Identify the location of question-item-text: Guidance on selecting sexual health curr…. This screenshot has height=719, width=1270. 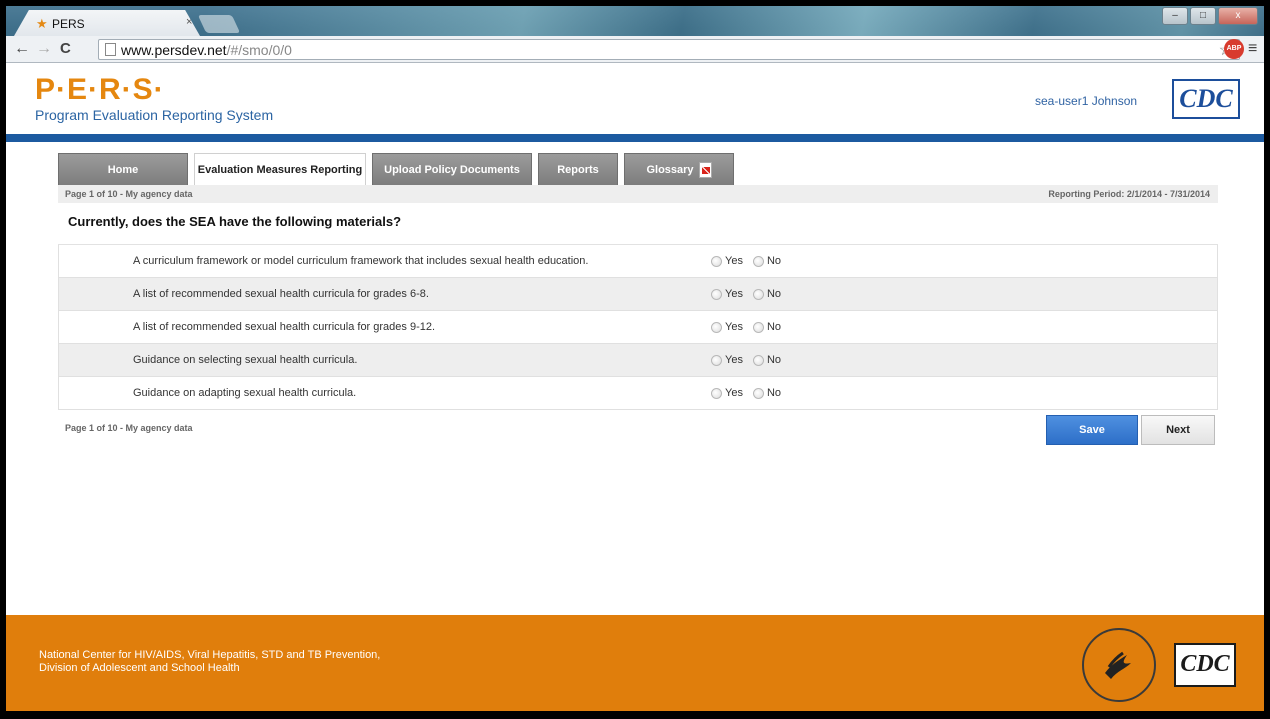
(245, 360).